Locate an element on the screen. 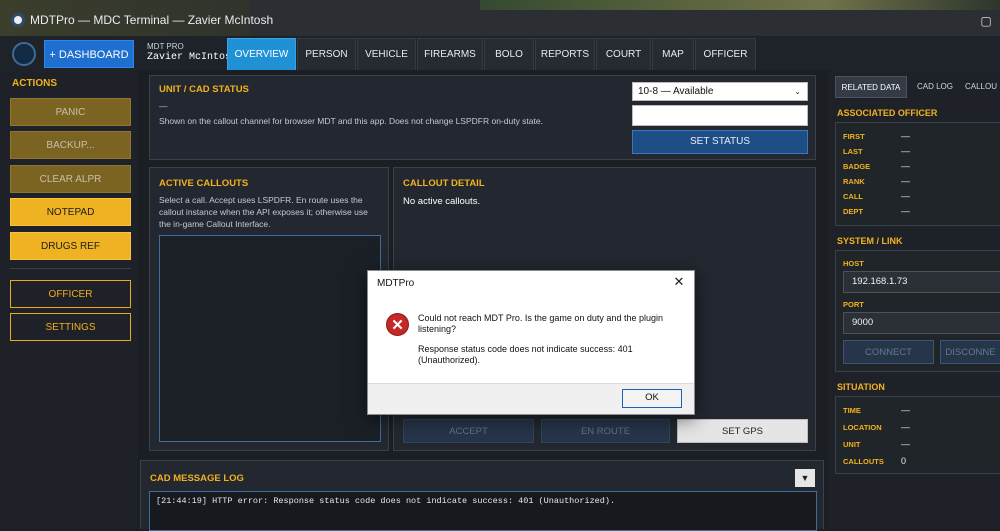 Image resolution: width=1000 pixels, height=531 pixels. actions-heading: ACTIONS is located at coordinates (34, 83).